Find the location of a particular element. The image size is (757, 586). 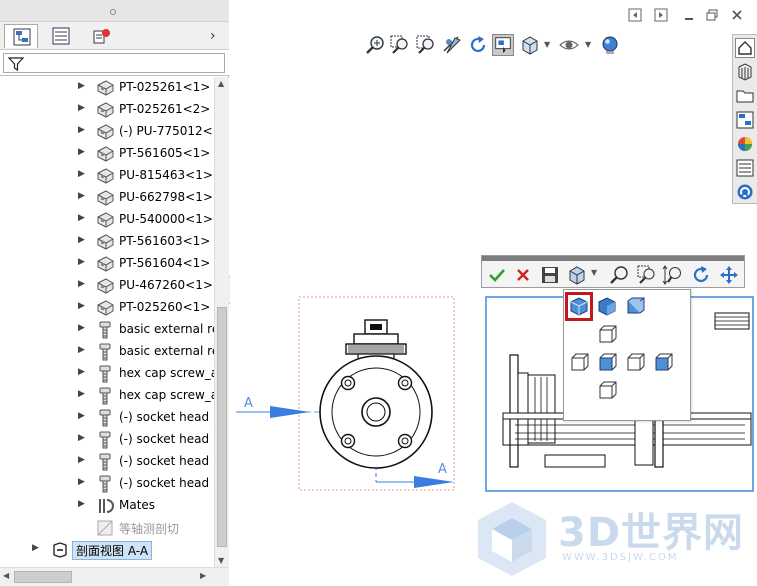

tree-item: ▶ PU-662798<1> is located at coordinates (107, 198).